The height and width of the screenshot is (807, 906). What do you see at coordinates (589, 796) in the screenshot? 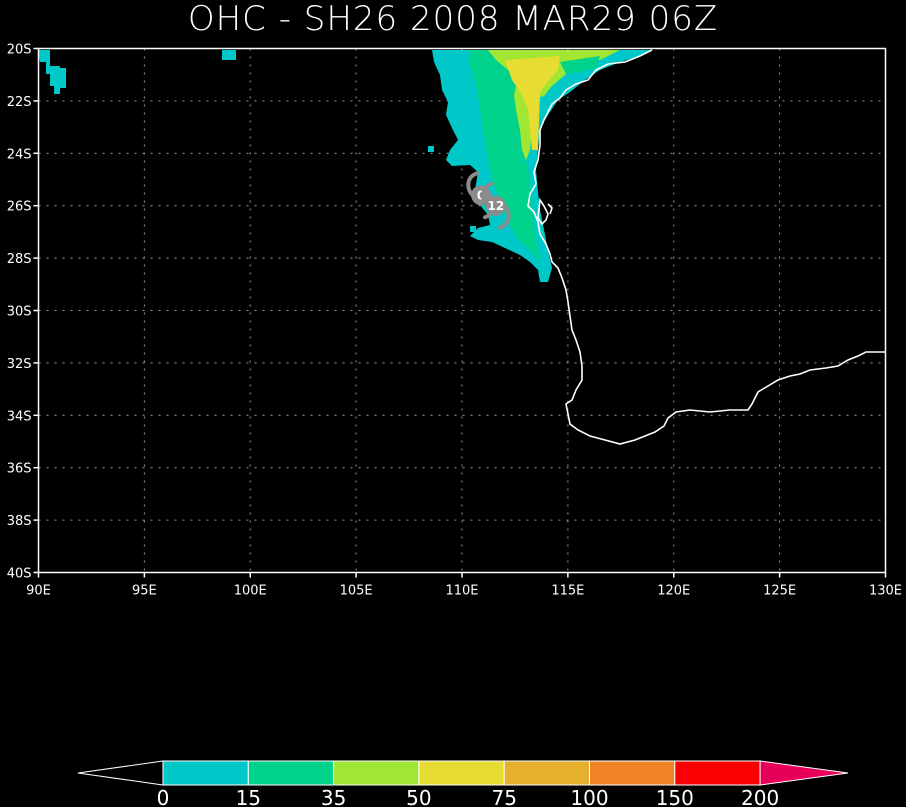
I see `colorbar-label: 100` at bounding box center [589, 796].